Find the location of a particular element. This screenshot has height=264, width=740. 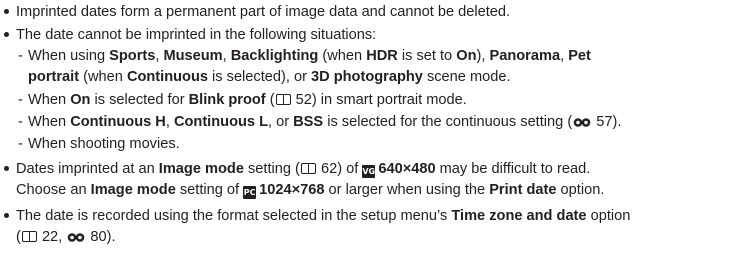

term-continuous-l: Continuous L is located at coordinates (220, 122).